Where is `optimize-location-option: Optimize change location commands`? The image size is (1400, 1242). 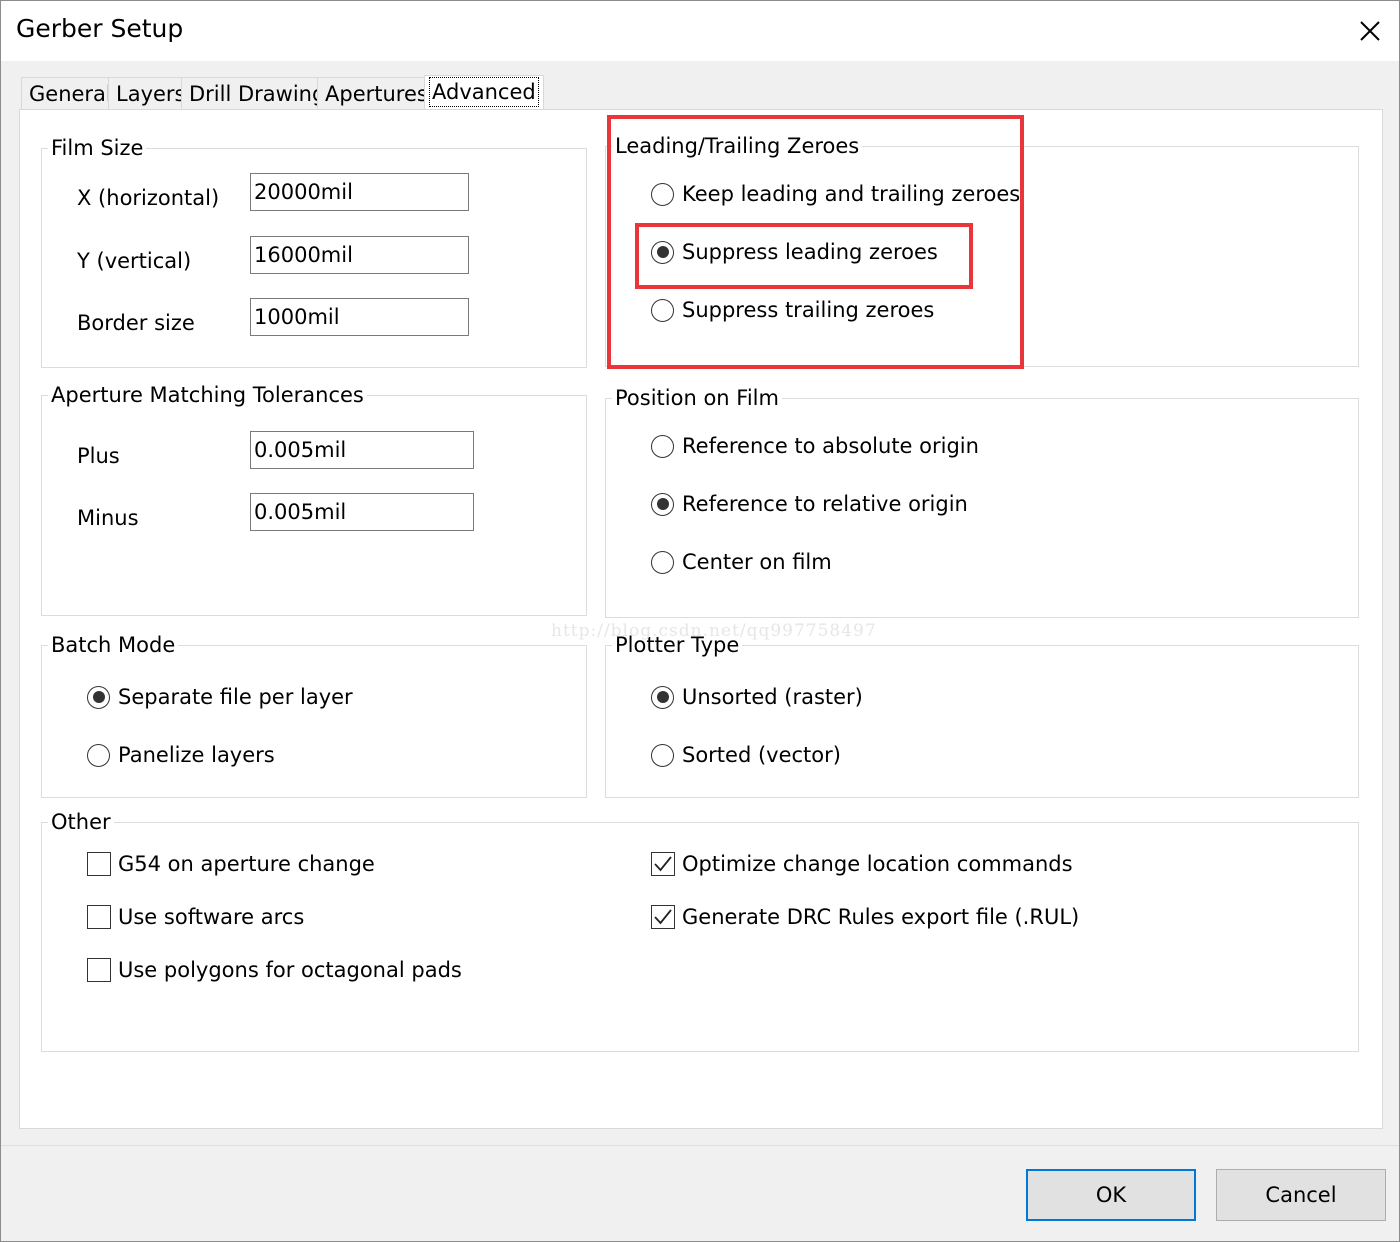 optimize-location-option: Optimize change location commands is located at coordinates (862, 864).